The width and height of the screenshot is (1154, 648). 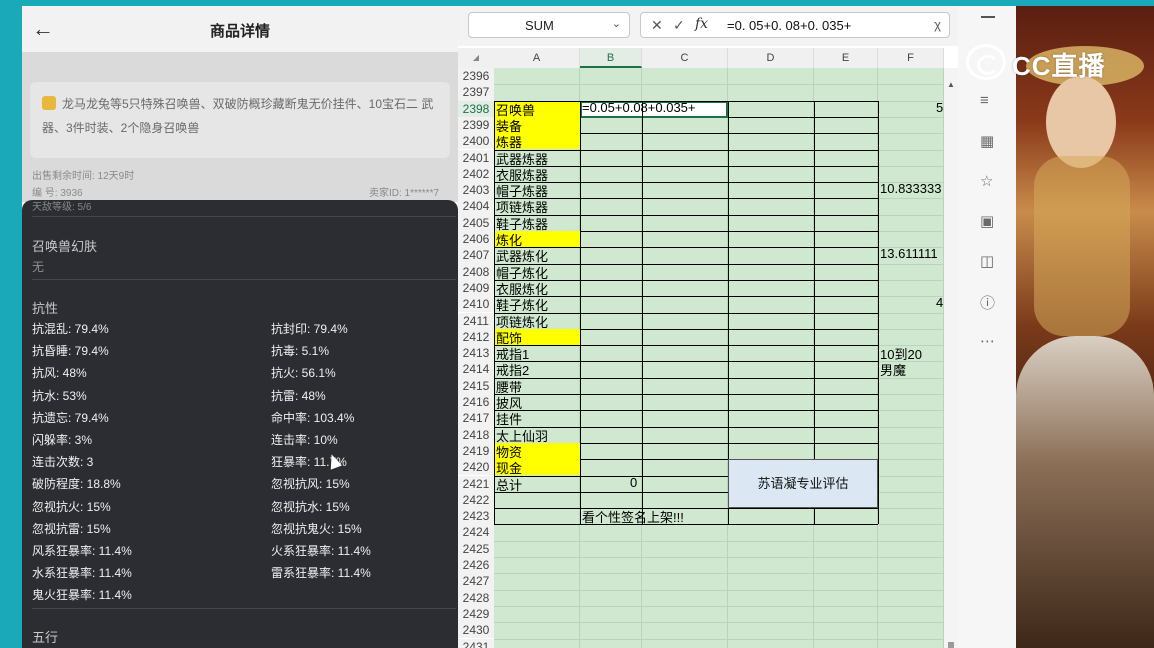 I want to click on select-all-corner: ◢, so click(x=476, y=58).